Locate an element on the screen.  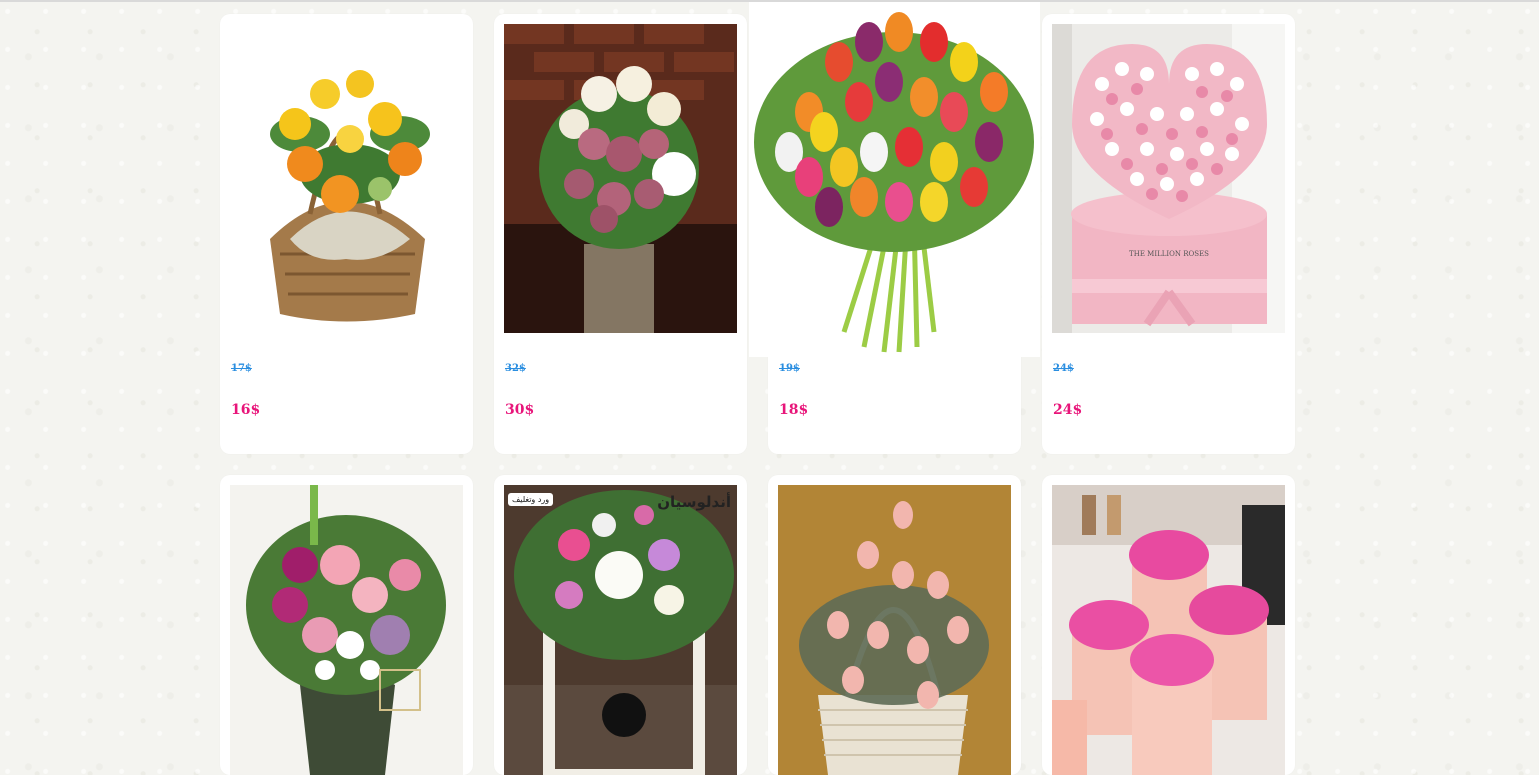
product-card: أندلوسيان ورد وتغليف is located at coordinates (620, 625).